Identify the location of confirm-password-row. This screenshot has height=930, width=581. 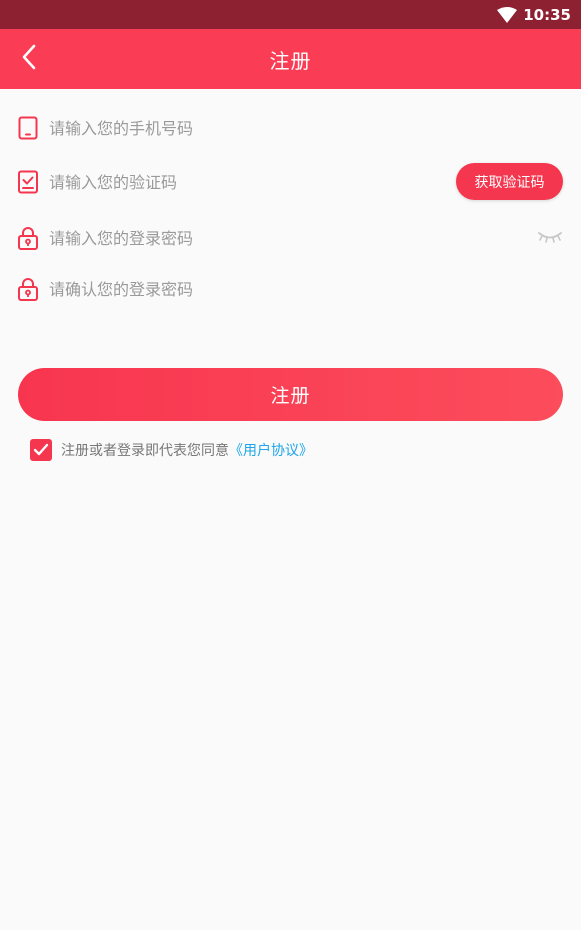
(290, 289).